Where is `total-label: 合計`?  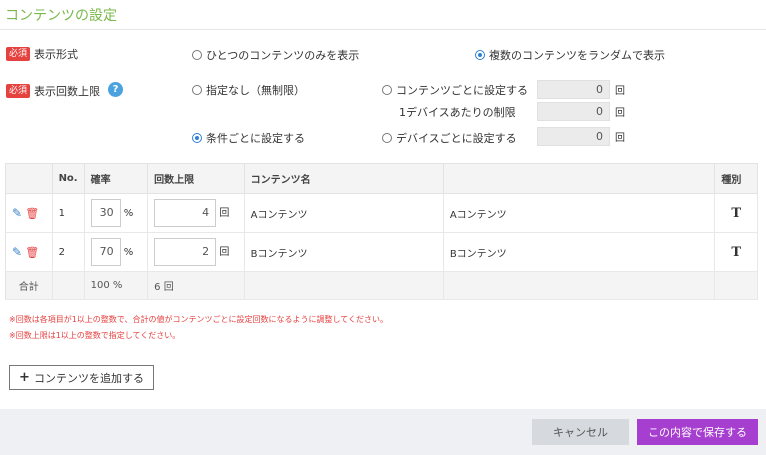 total-label: 合計 is located at coordinates (29, 285).